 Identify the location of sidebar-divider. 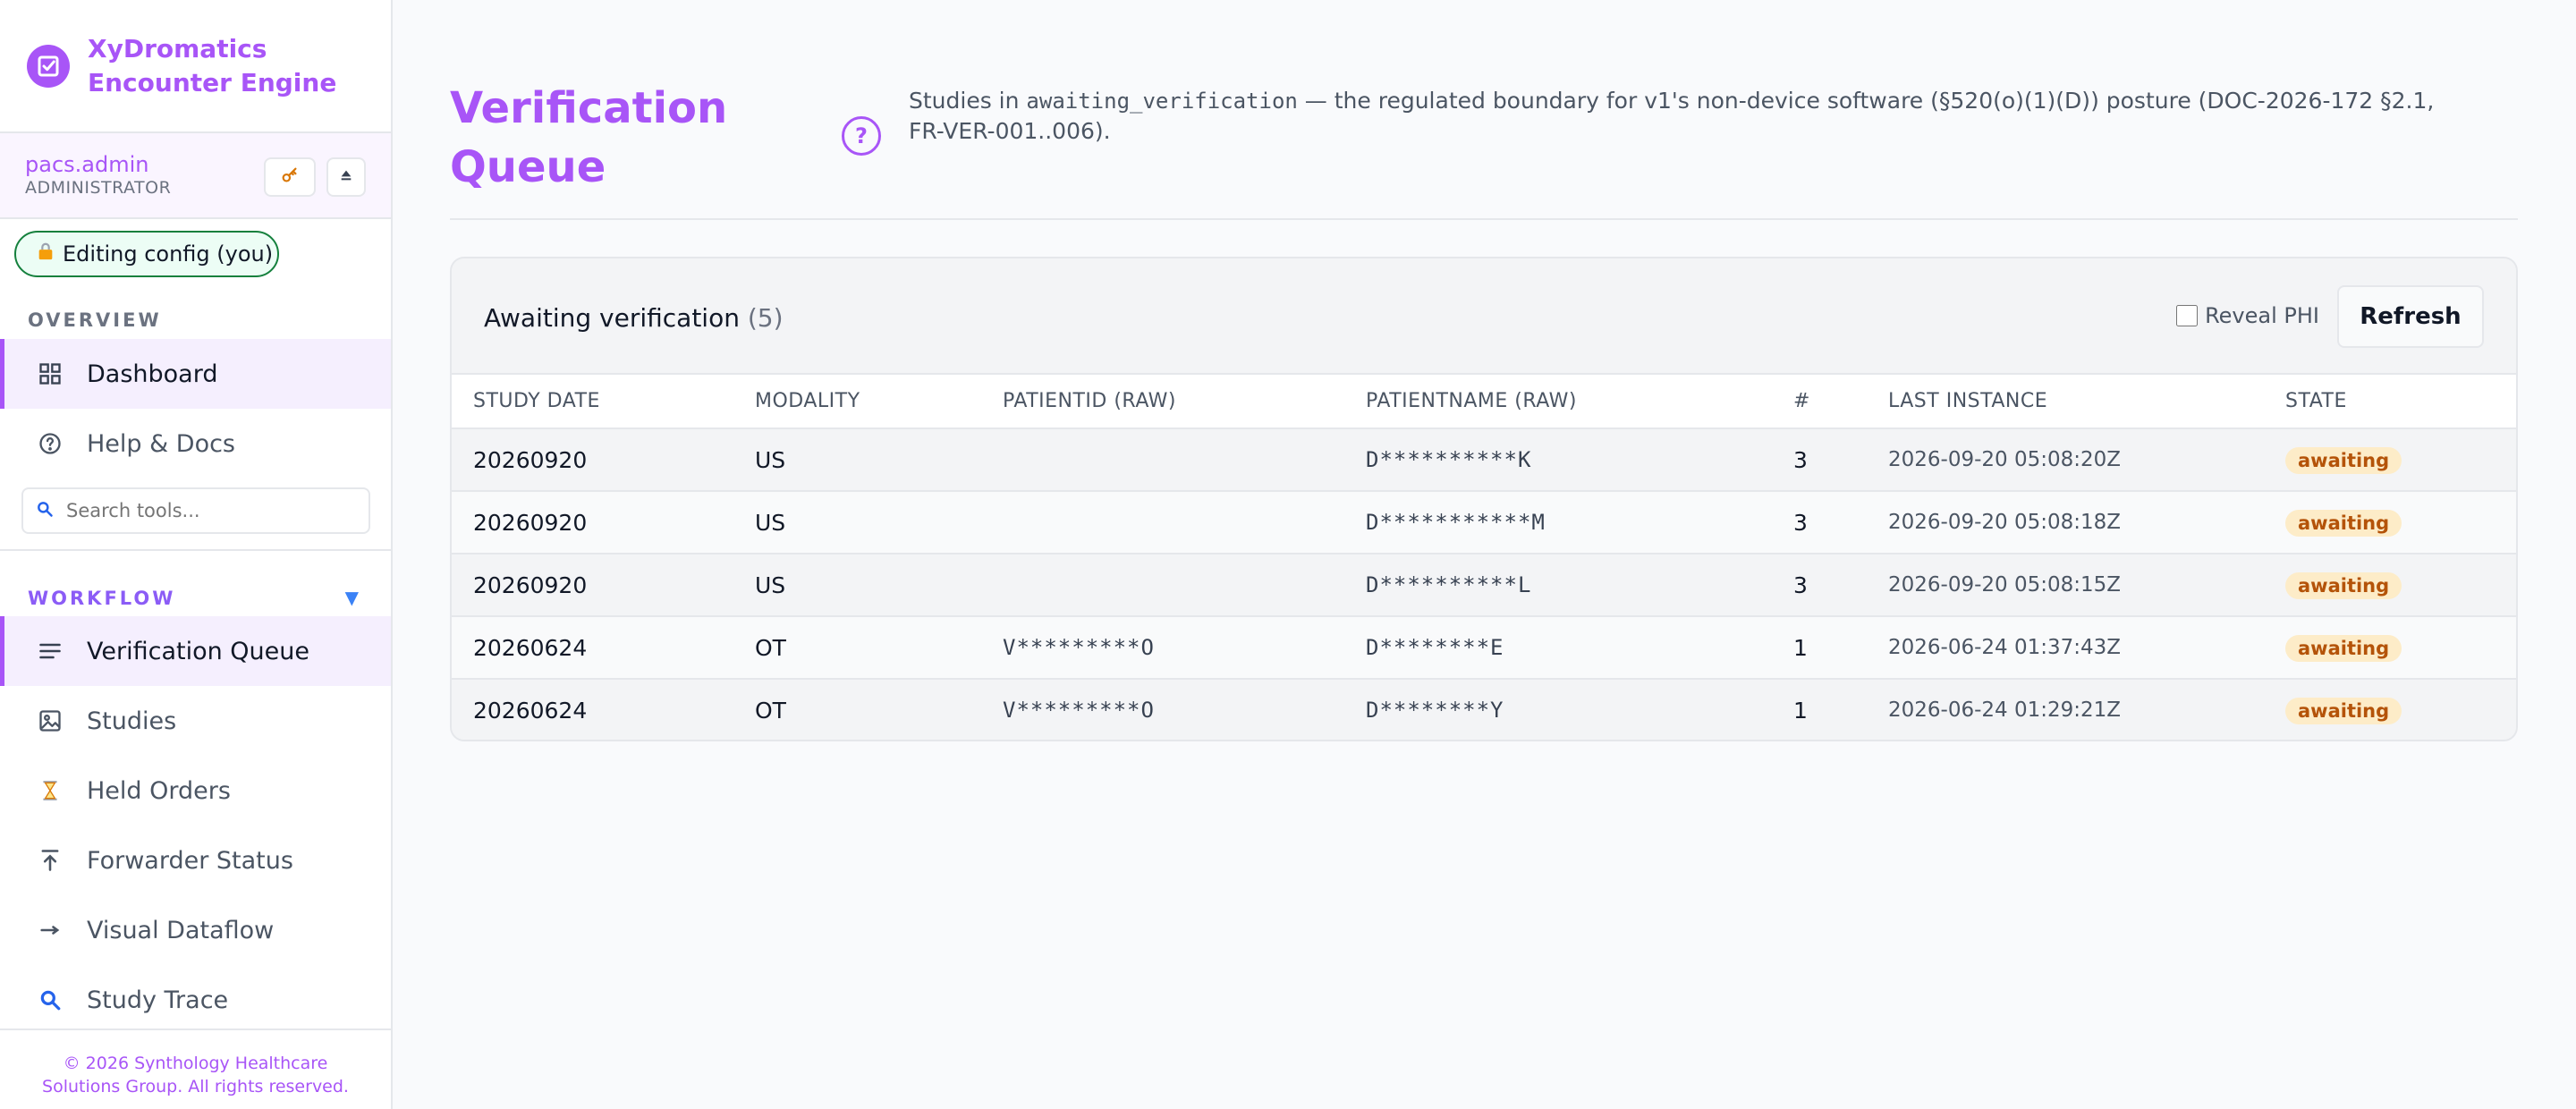
(195, 550).